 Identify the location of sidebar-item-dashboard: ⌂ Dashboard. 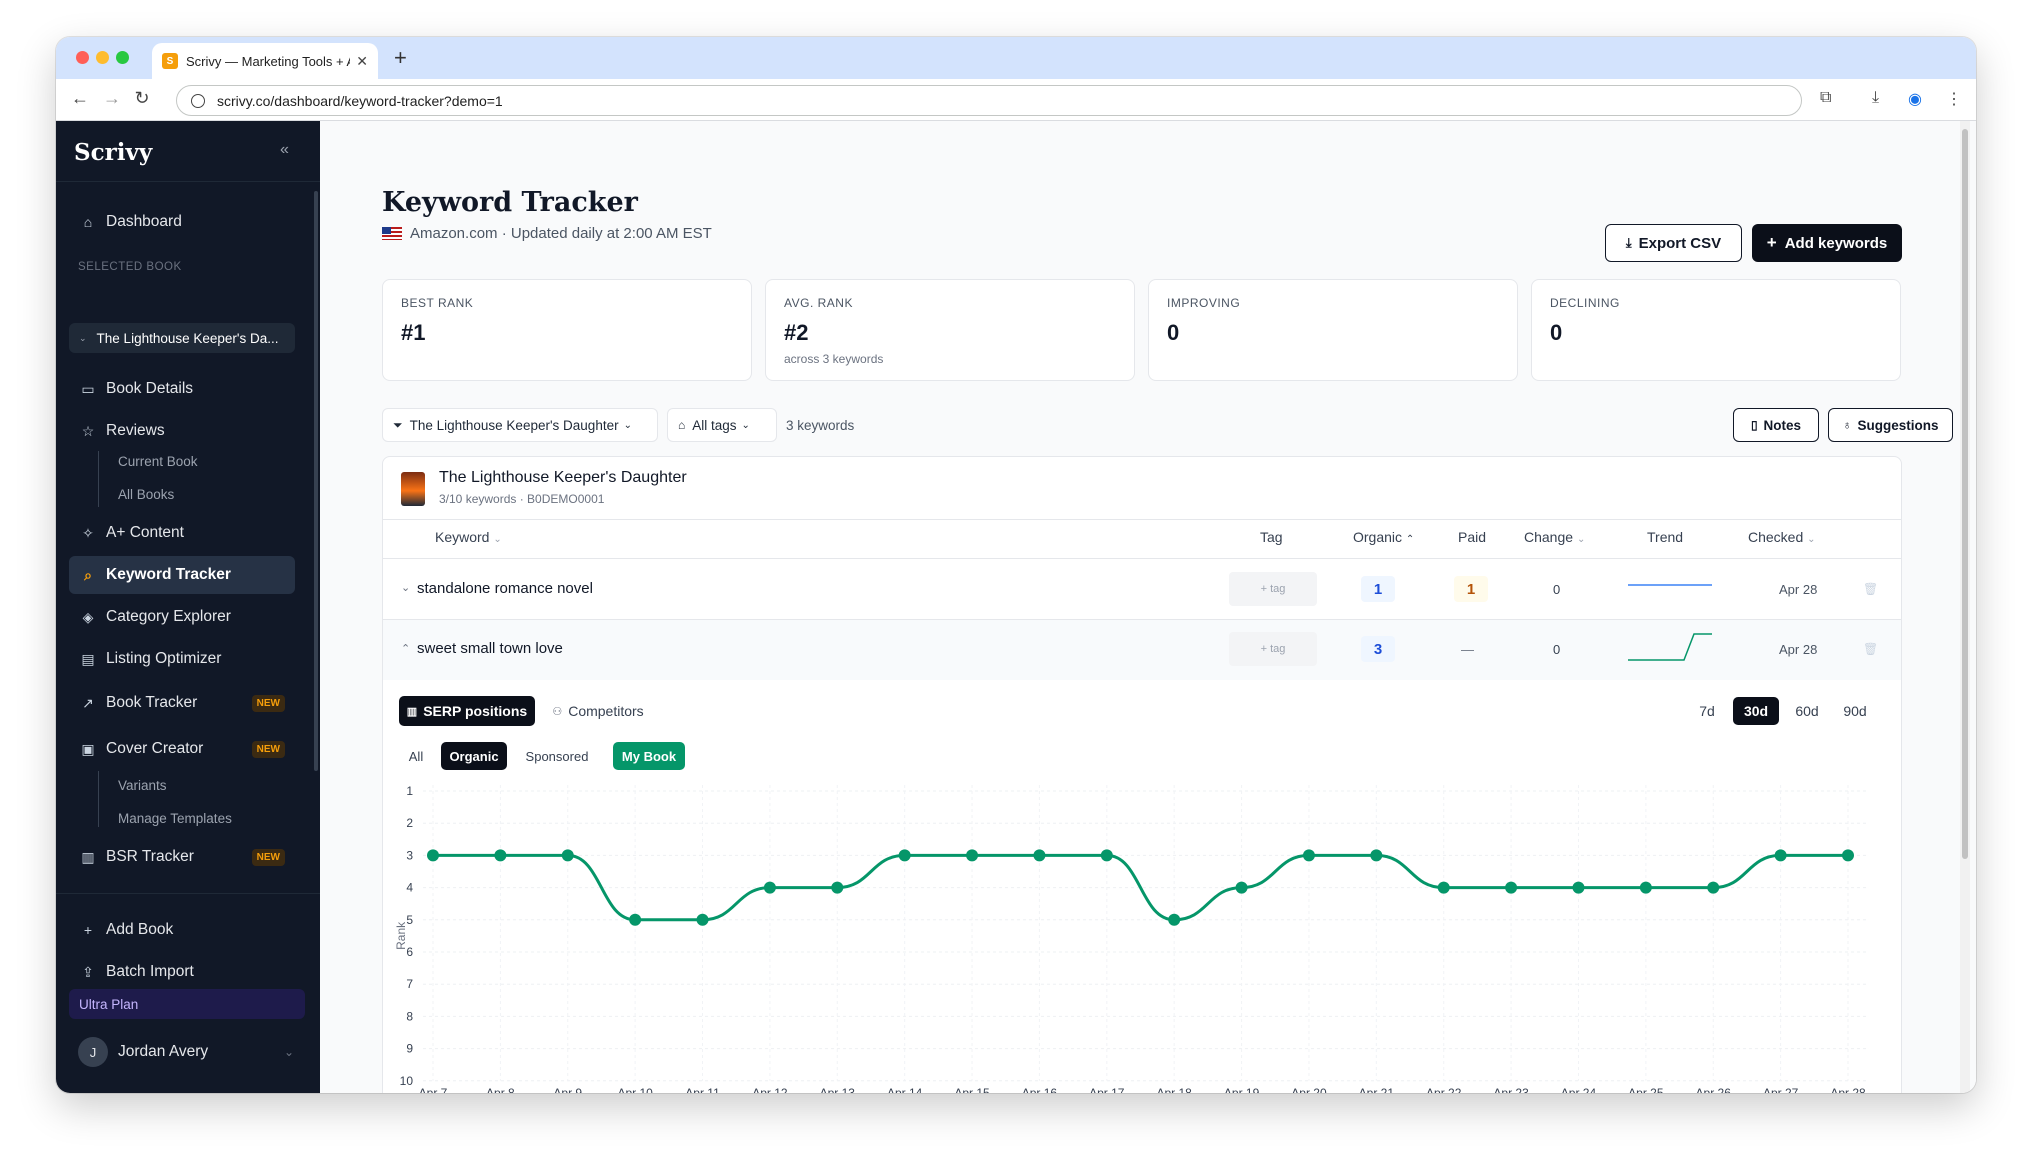
(182, 222).